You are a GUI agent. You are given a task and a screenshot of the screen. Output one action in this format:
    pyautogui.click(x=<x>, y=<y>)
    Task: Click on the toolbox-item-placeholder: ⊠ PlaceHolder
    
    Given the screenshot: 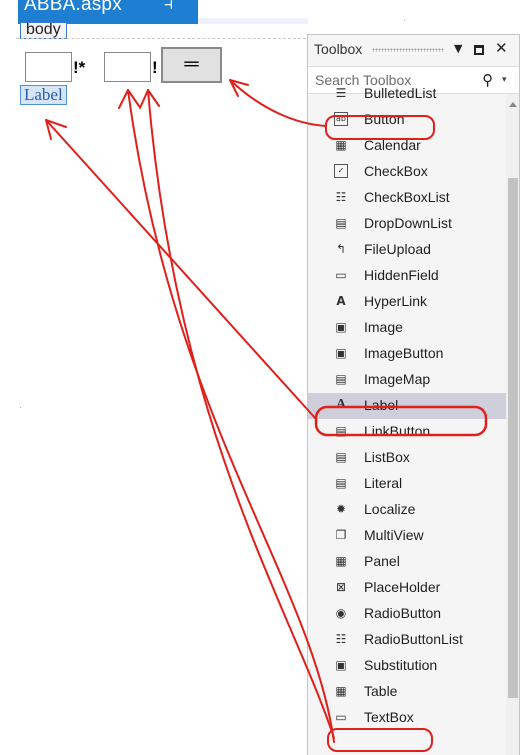 What is the action you would take?
    pyautogui.click(x=407, y=588)
    